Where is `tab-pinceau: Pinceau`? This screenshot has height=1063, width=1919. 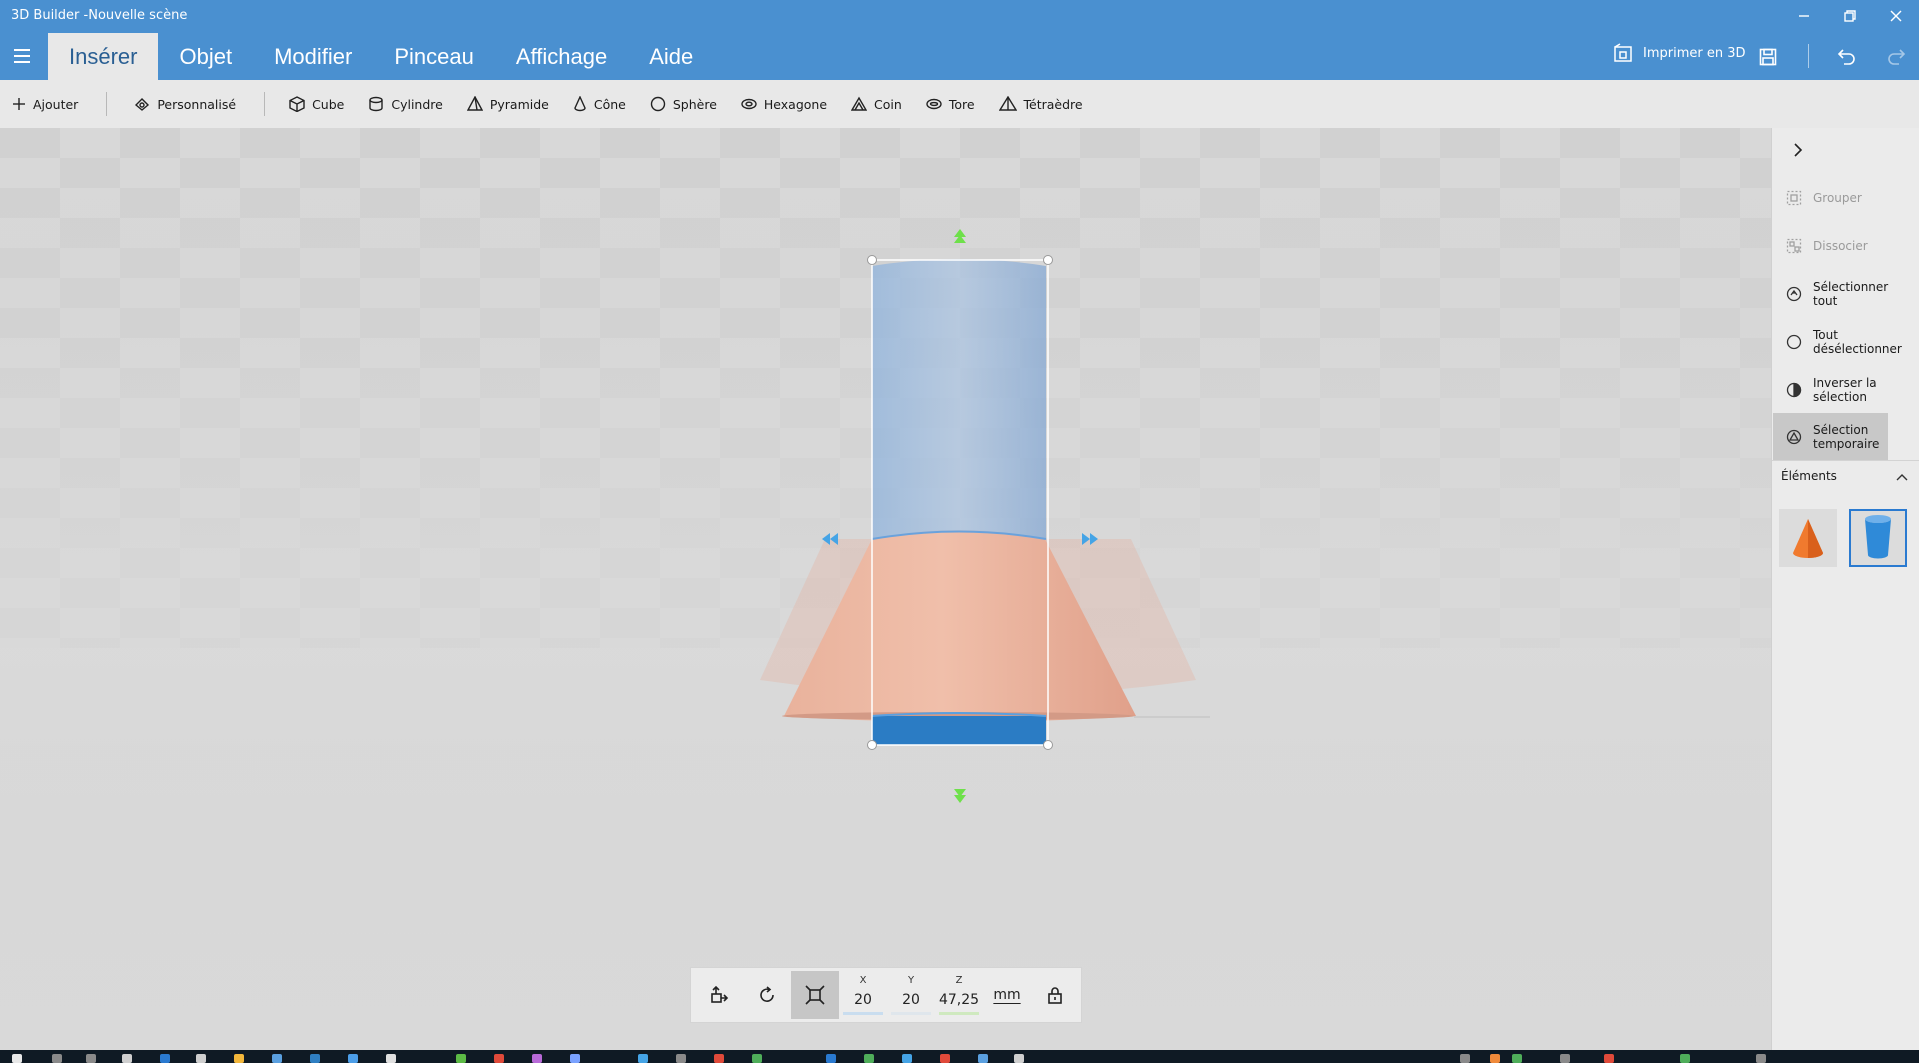
tab-pinceau: Pinceau is located at coordinates (434, 56).